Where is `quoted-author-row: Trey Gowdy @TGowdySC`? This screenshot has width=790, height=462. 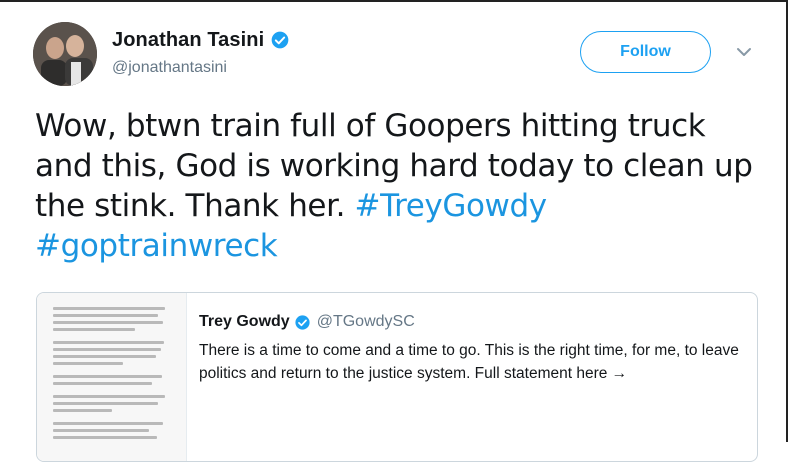 quoted-author-row: Trey Gowdy @TGowdySC is located at coordinates (307, 322).